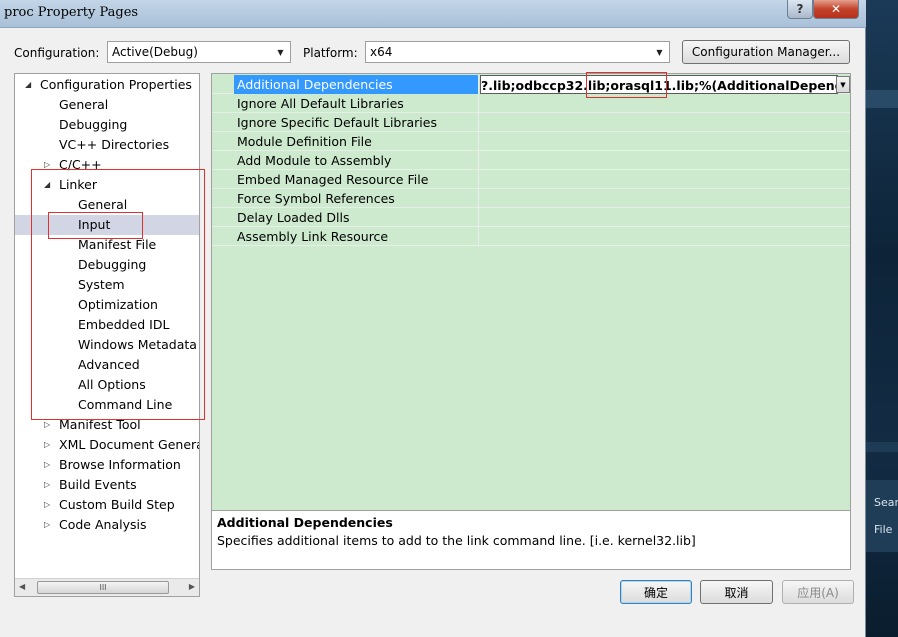 The width and height of the screenshot is (898, 637). Describe the element at coordinates (107, 185) in the screenshot. I see `tree-item: ◢ Linker` at that location.